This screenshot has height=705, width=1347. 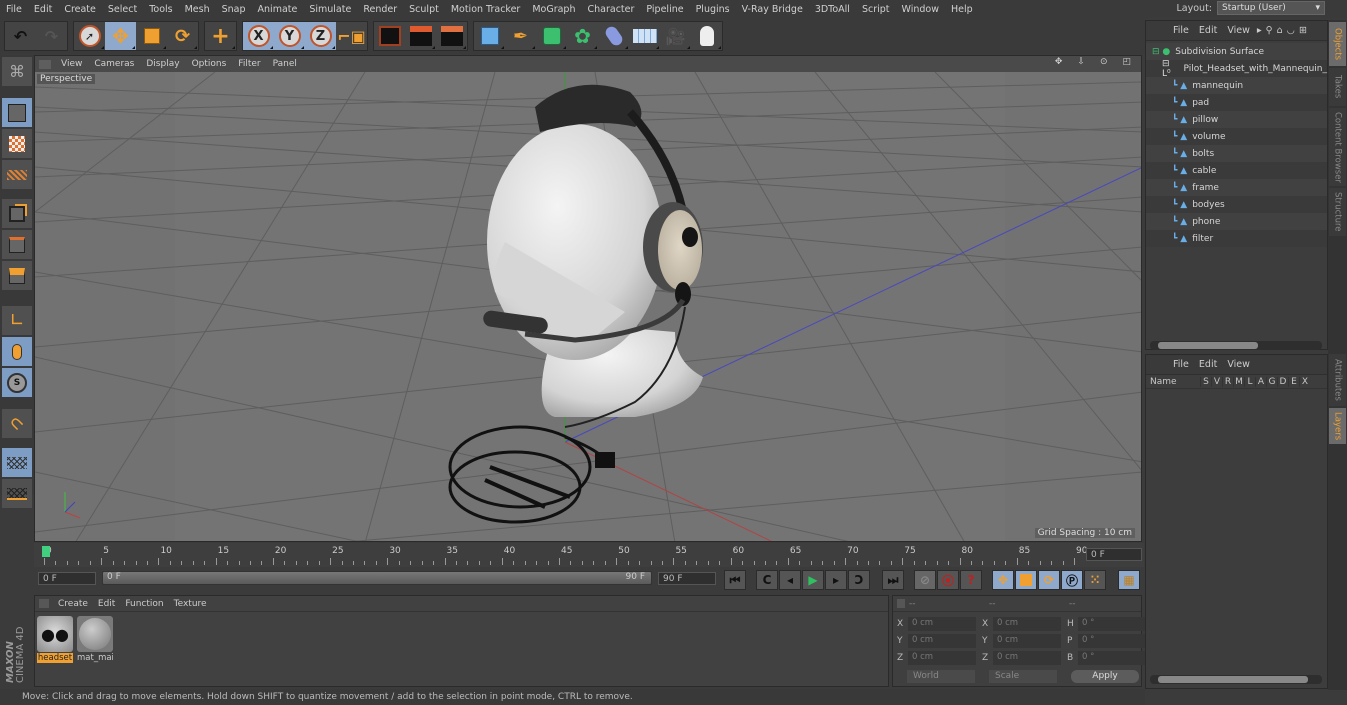 What do you see at coordinates (220, 36) in the screenshot?
I see `recent-tool-button: +` at bounding box center [220, 36].